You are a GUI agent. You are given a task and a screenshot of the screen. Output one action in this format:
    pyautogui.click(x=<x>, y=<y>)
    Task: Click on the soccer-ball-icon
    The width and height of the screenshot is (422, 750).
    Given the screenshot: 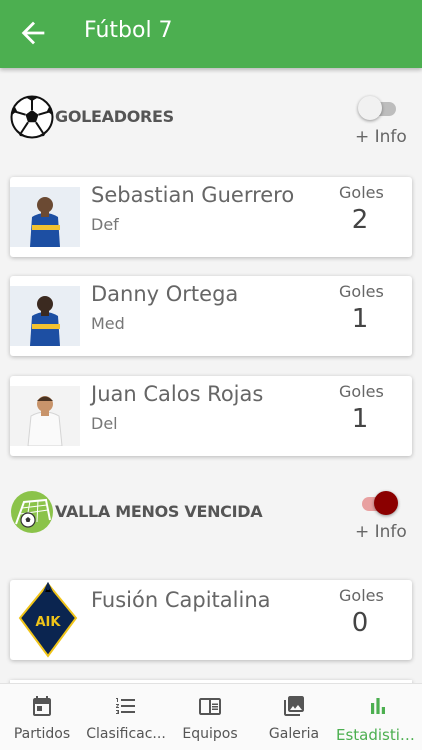 What is the action you would take?
    pyautogui.click(x=32, y=117)
    